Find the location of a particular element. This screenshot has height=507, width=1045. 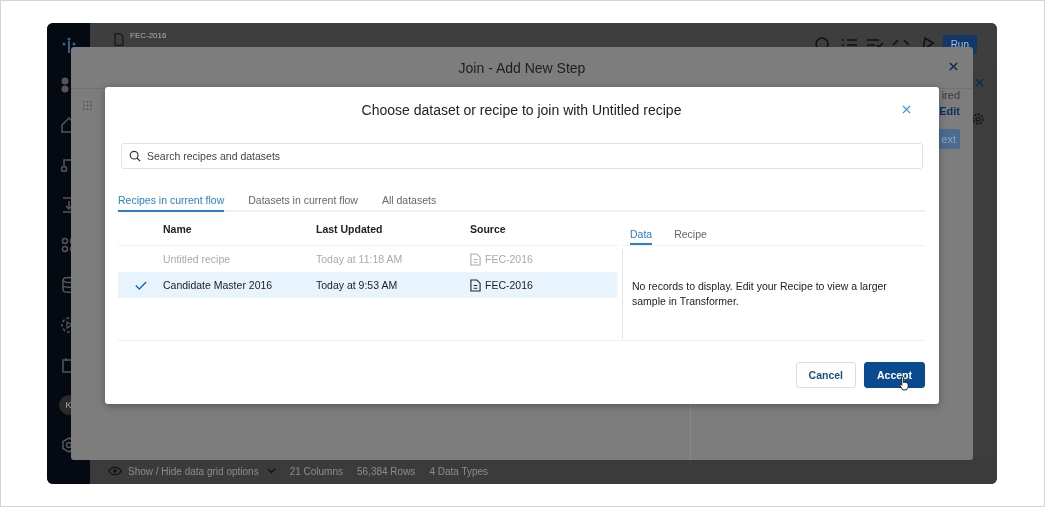

tab: Recipes in current flow is located at coordinates (171, 203).